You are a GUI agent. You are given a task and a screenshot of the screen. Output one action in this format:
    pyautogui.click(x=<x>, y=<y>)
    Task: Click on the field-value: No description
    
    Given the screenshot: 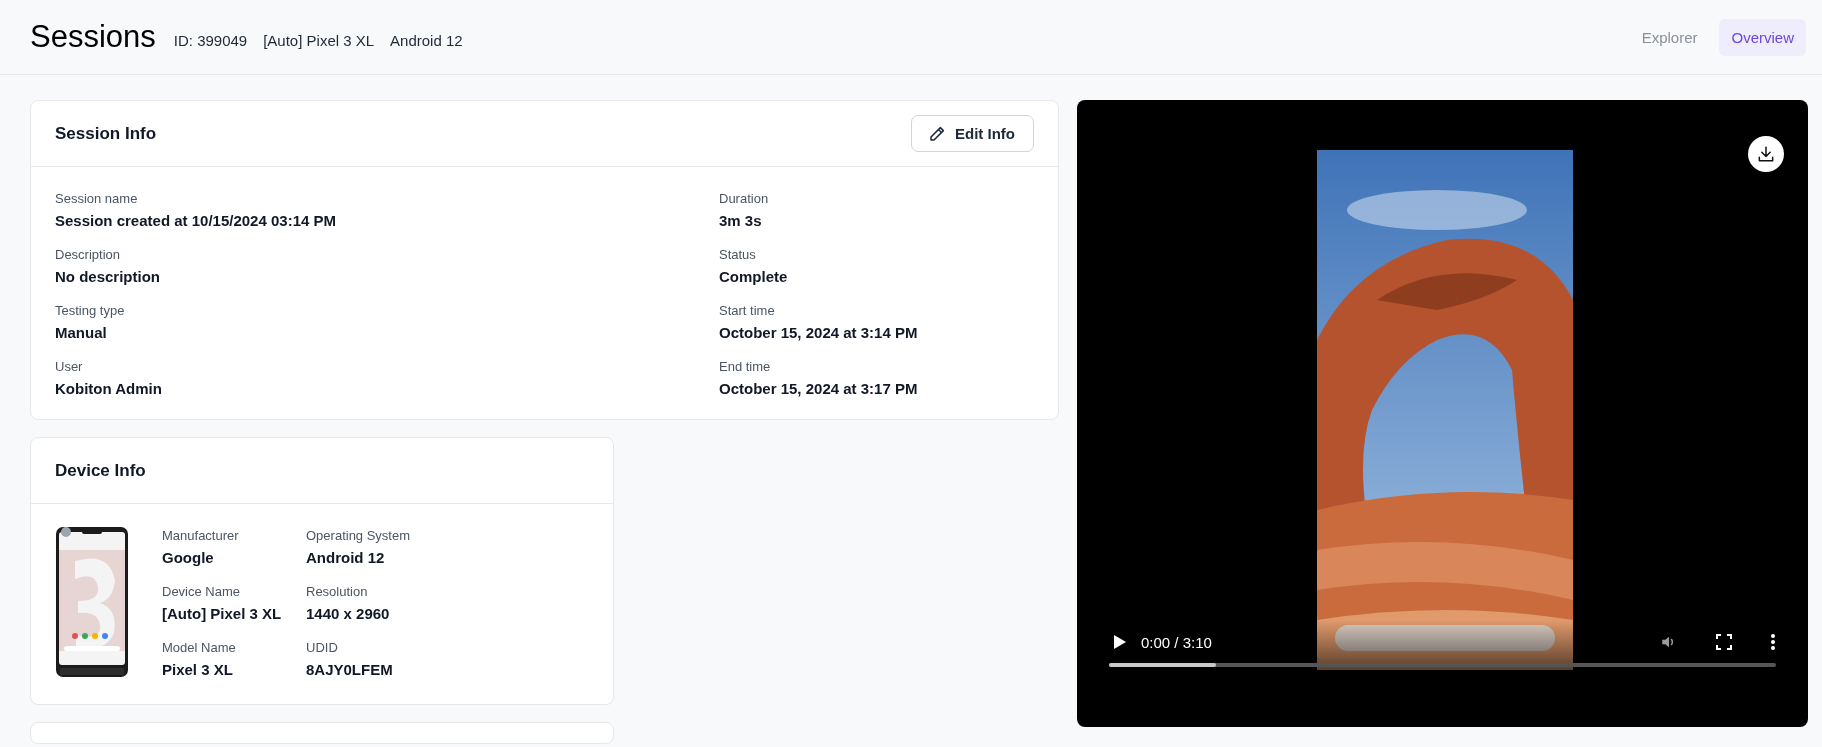 What is the action you would take?
    pyautogui.click(x=108, y=276)
    